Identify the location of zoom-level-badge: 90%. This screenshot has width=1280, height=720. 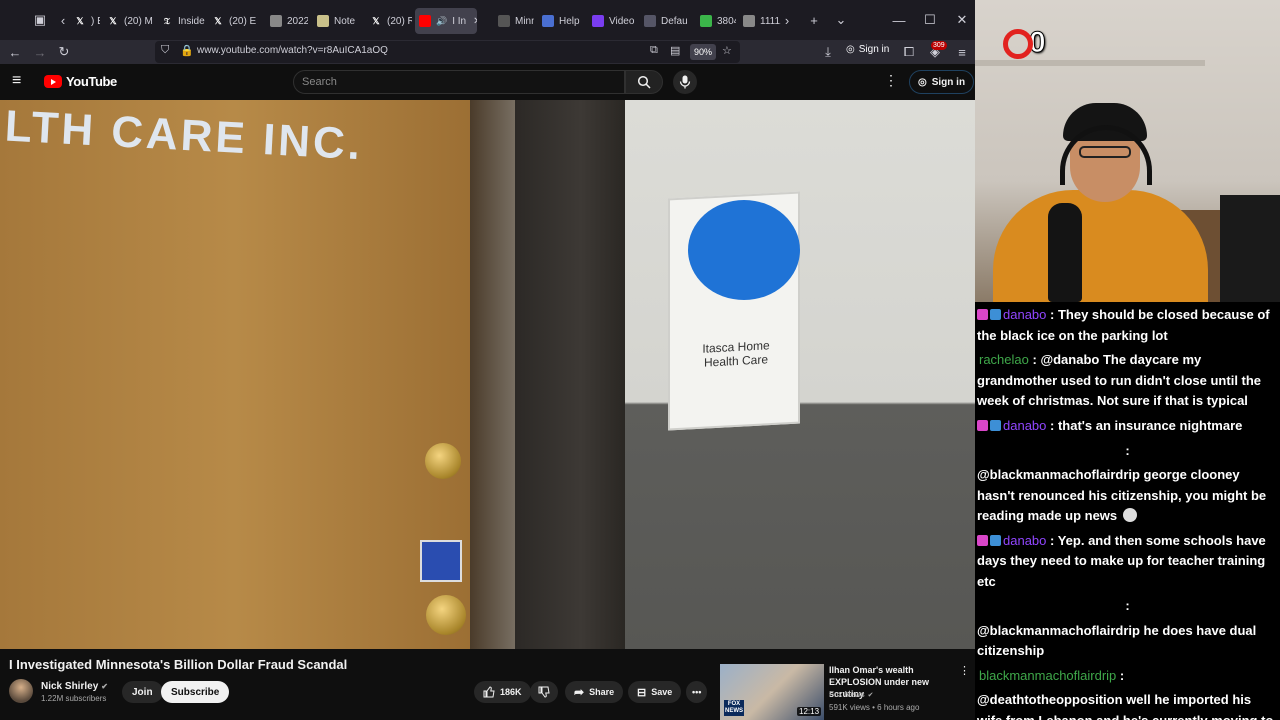
(703, 52).